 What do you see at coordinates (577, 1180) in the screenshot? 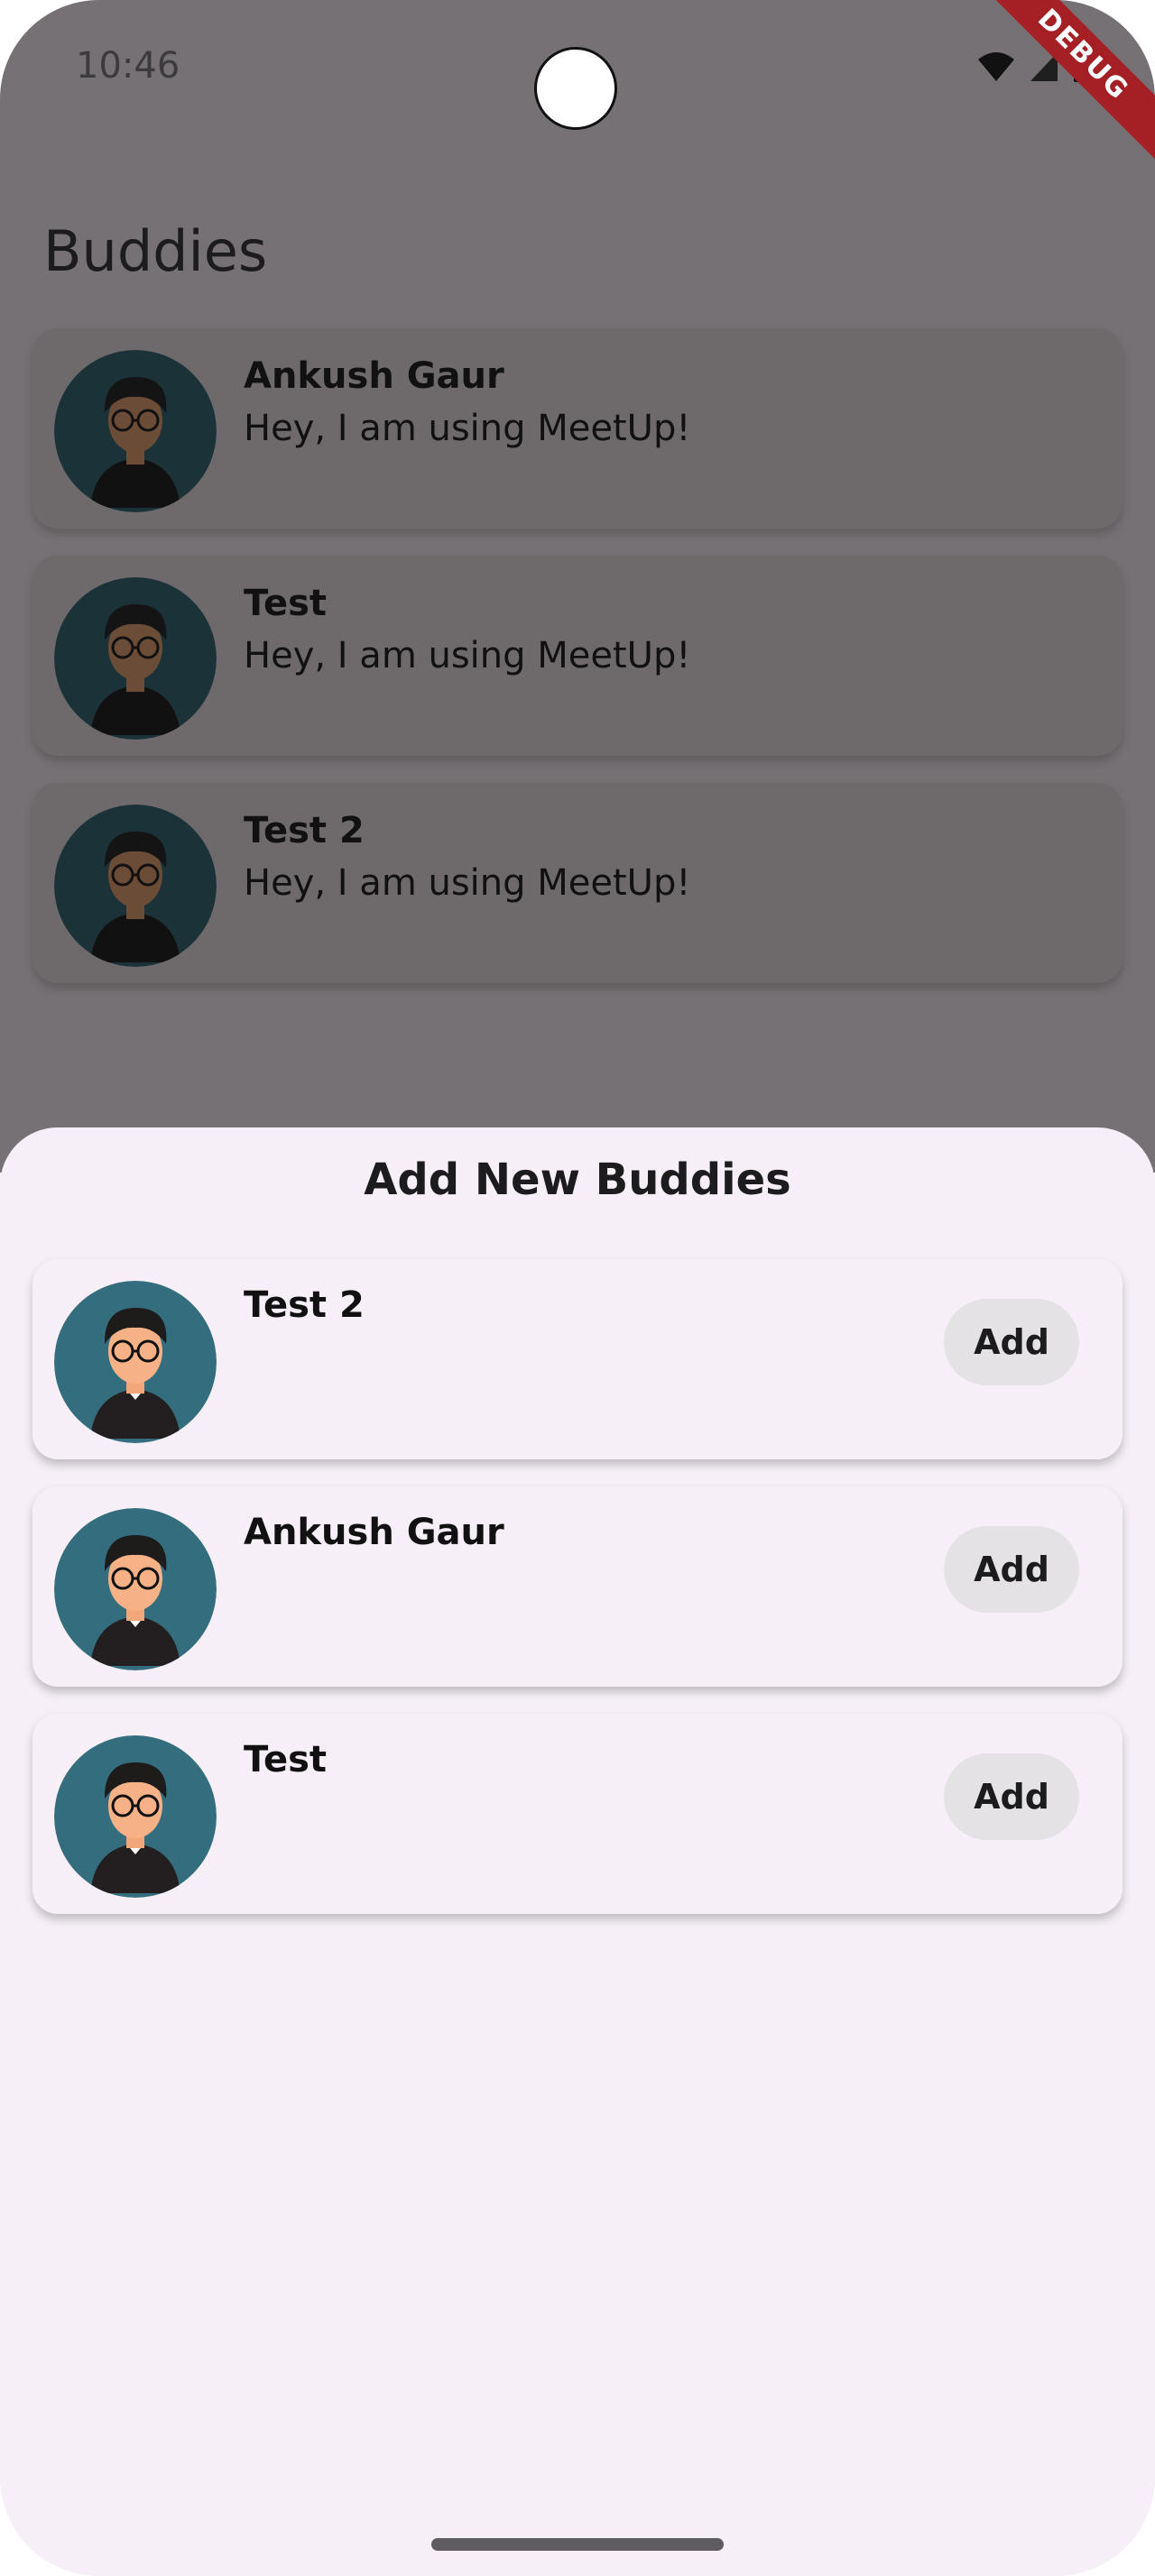
I see `sheet-title: Add New Buddies` at bounding box center [577, 1180].